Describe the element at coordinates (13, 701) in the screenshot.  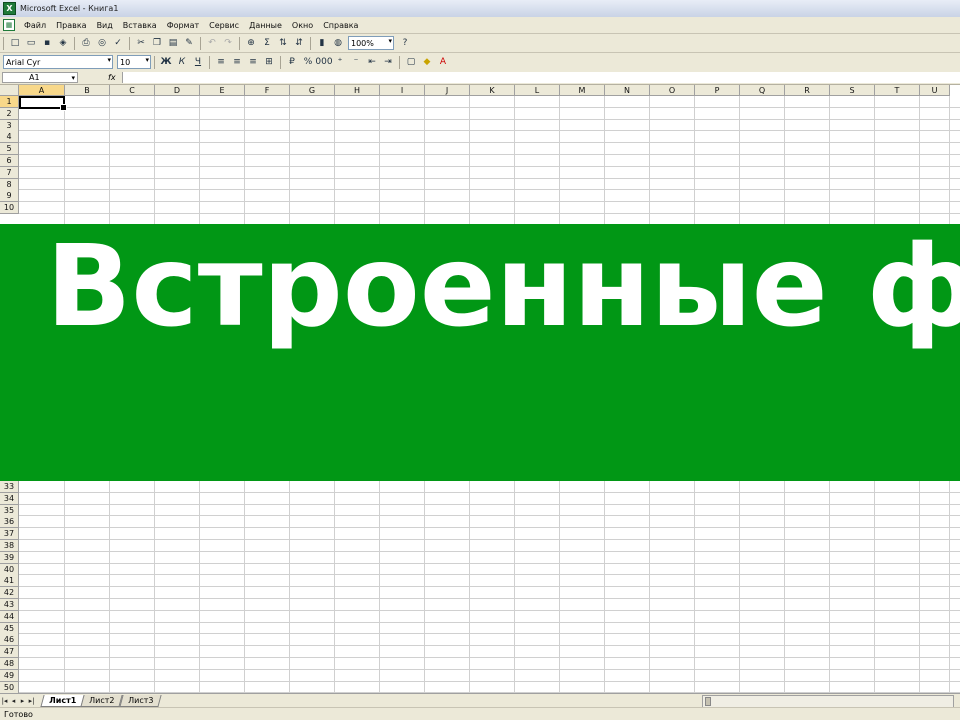
I see `prev-sheet-icon: ◂` at that location.